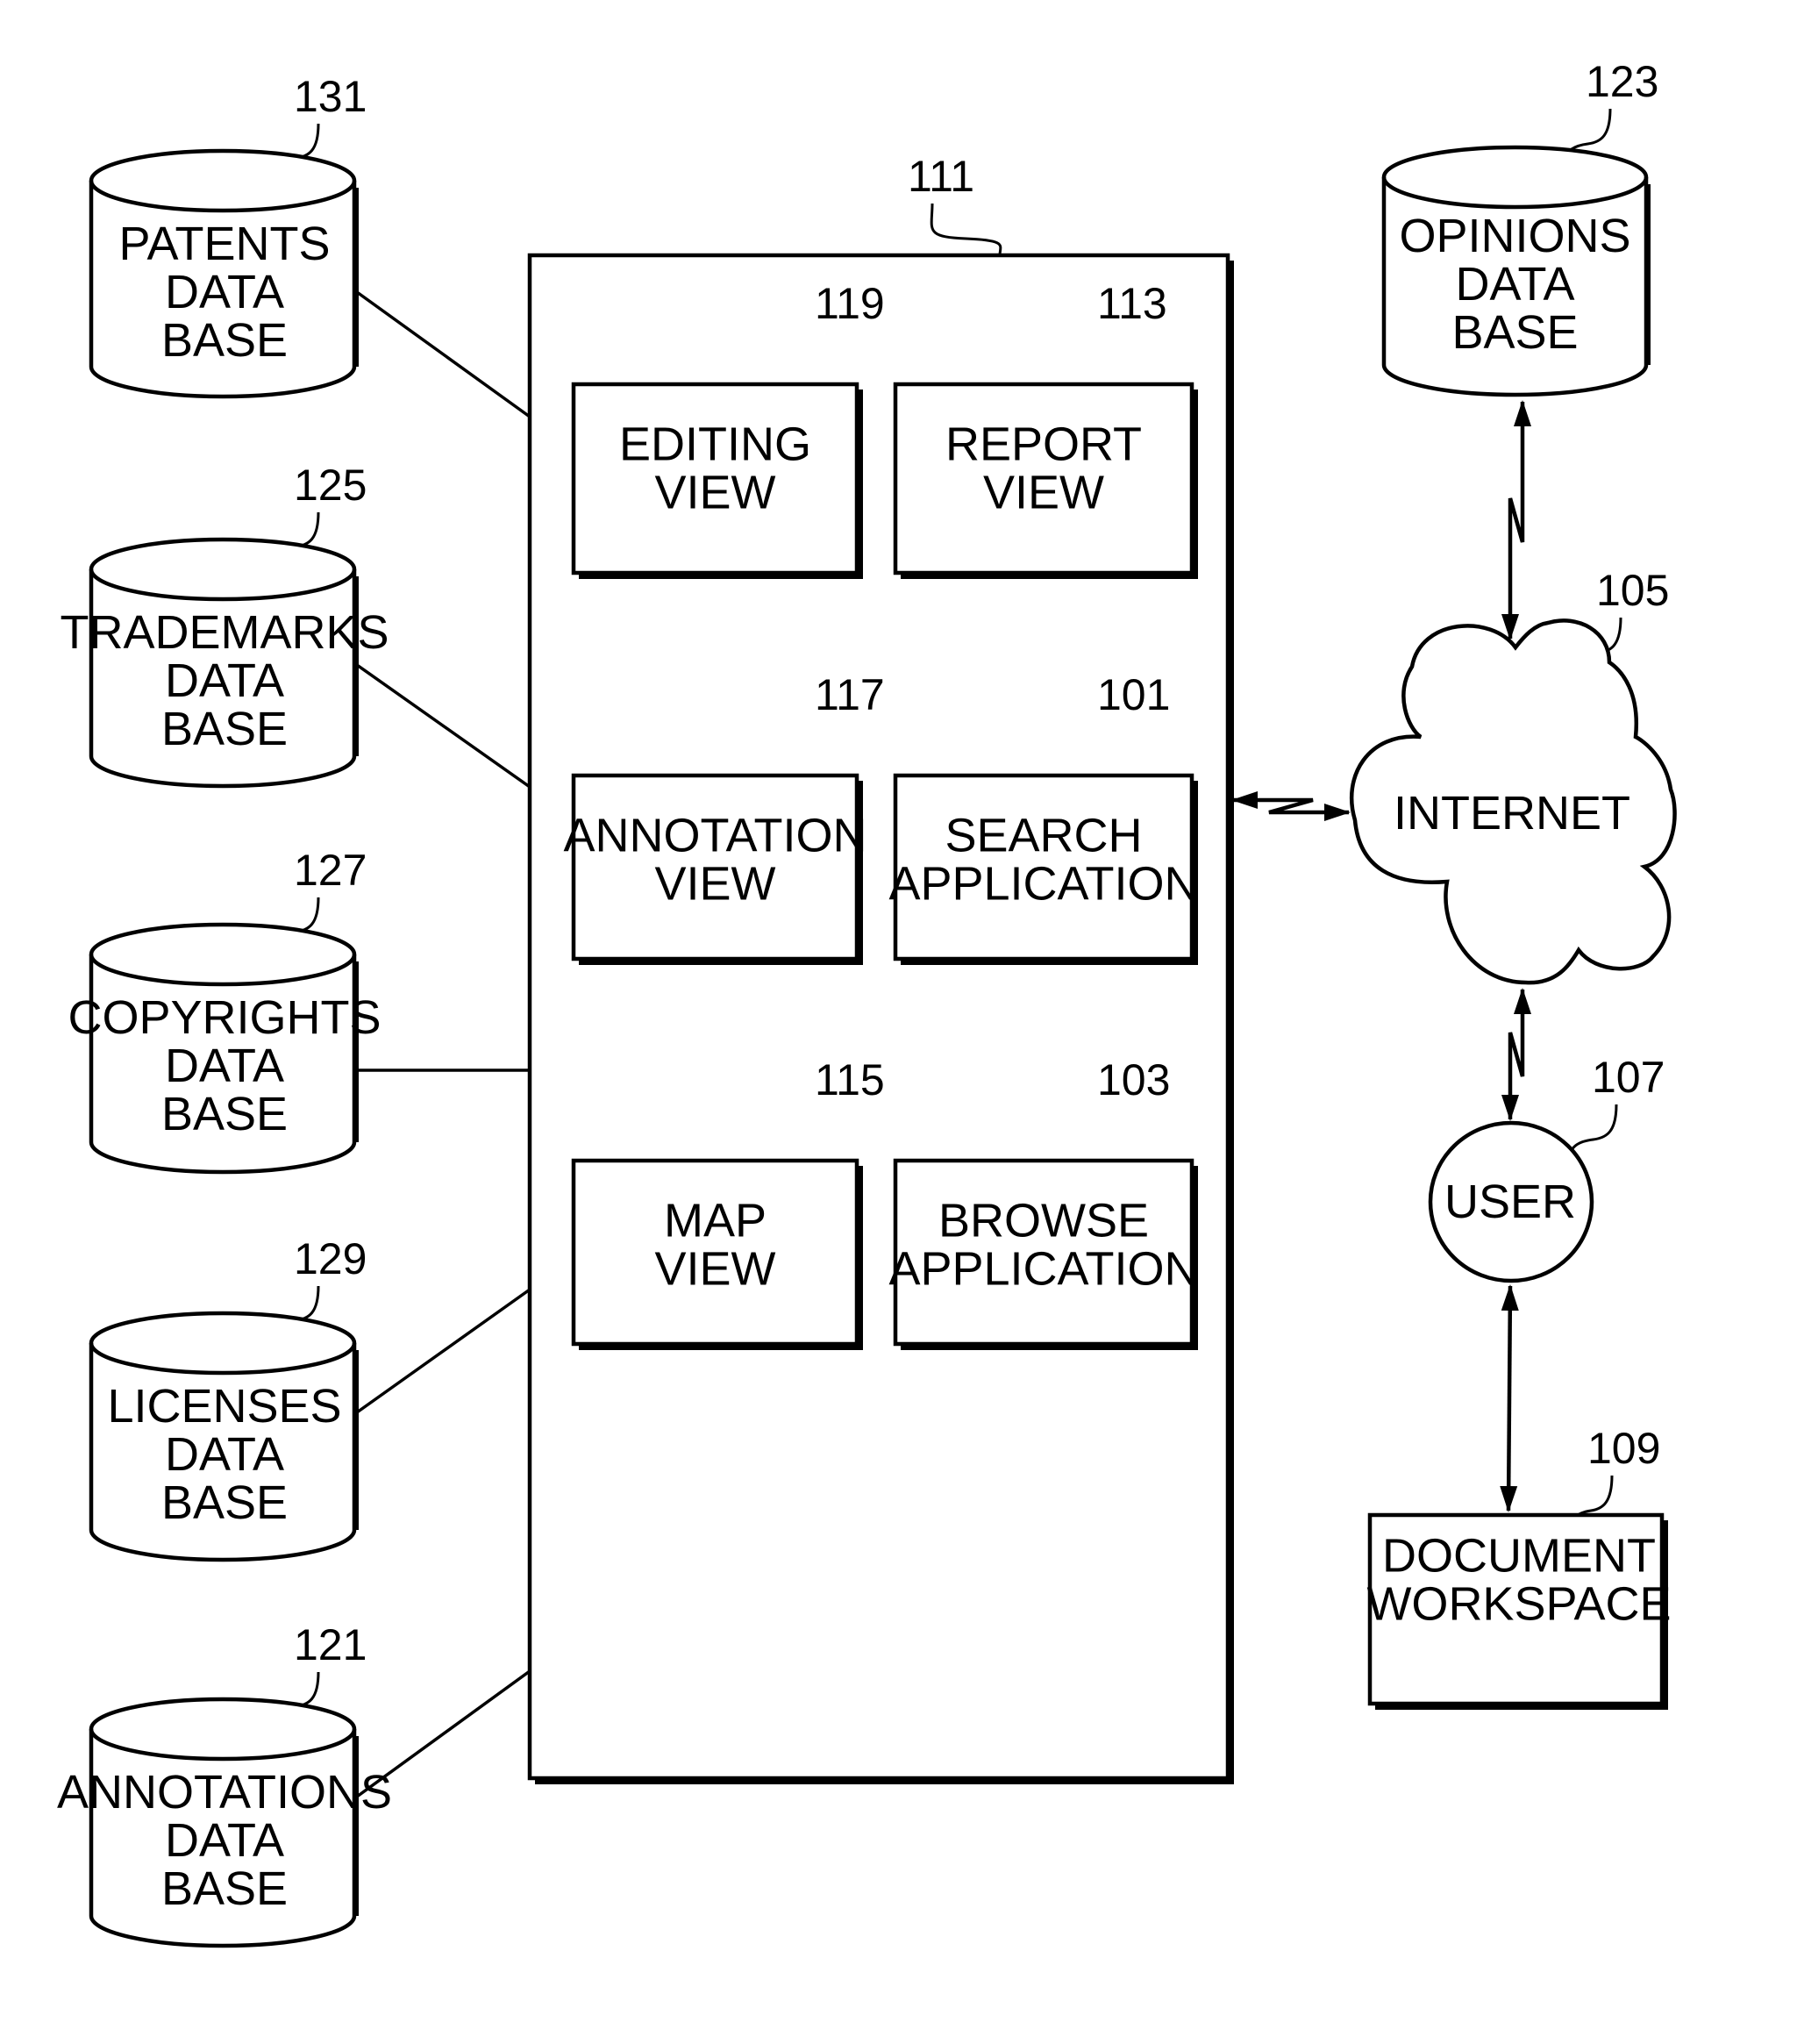 The height and width of the screenshot is (2044, 1797). I want to click on licenses-database-ref-number: 129, so click(330, 1258).